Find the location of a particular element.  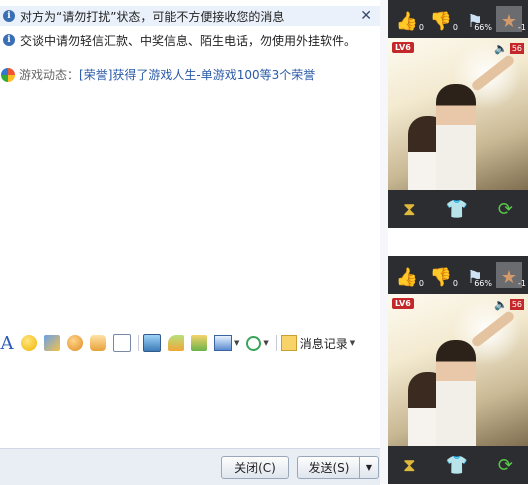

close-notice-icon: ✕ is located at coordinates (366, 16).